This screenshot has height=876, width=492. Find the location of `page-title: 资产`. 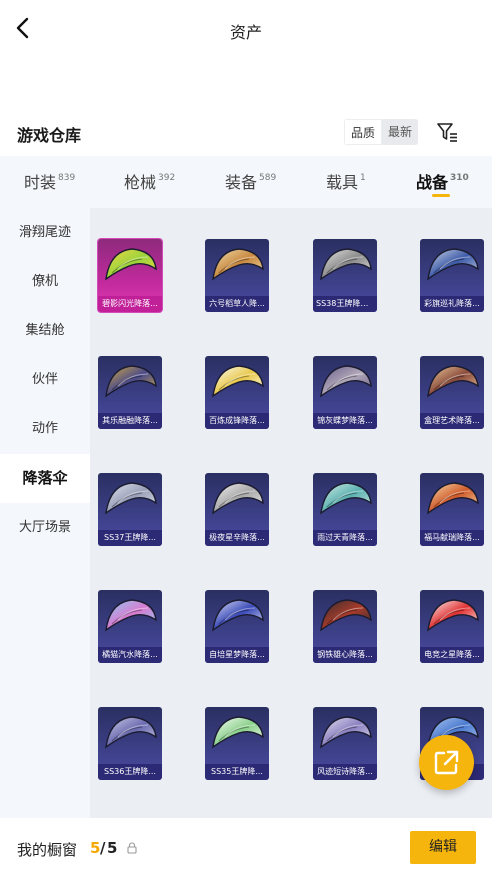

page-title: 资产 is located at coordinates (245, 32).